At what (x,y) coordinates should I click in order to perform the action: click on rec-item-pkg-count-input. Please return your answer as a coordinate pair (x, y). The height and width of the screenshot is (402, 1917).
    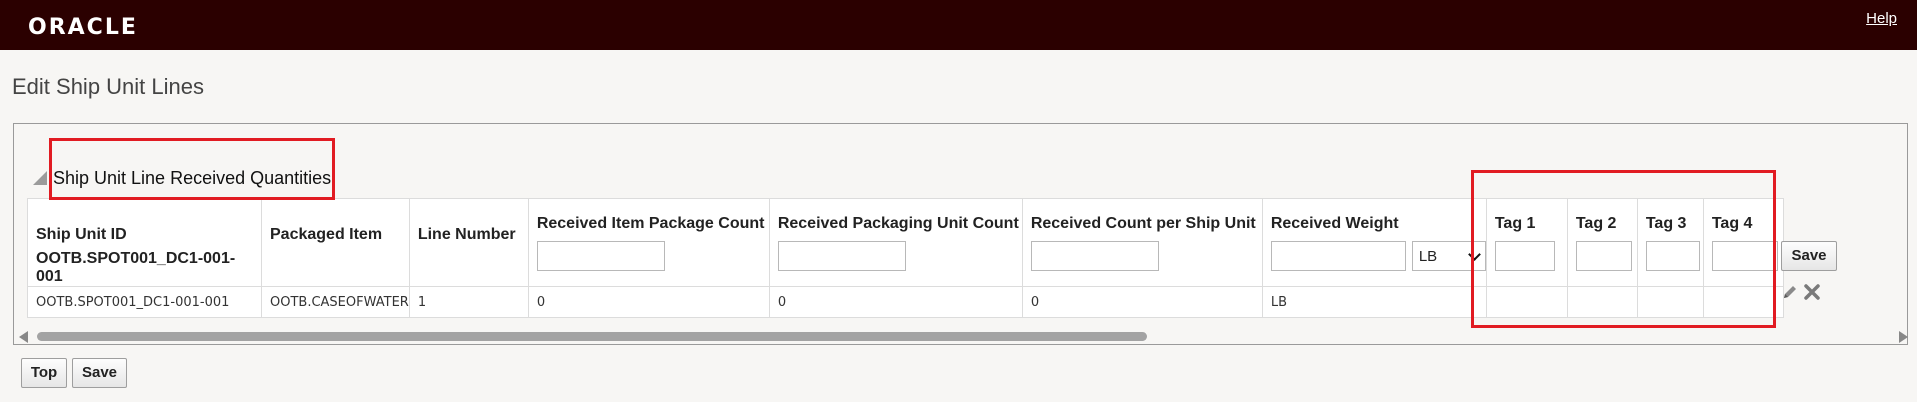
    Looking at the image, I should click on (600, 256).